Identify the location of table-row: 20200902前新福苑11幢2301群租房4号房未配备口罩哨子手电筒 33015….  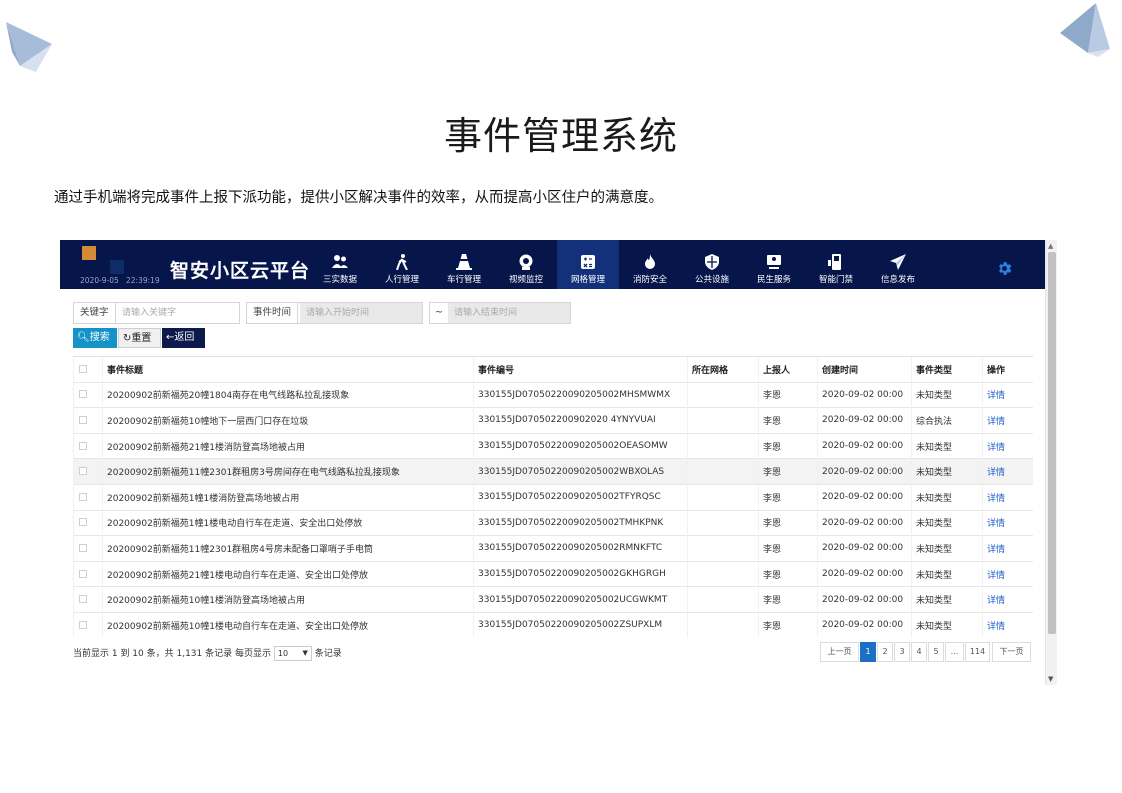
(553, 548).